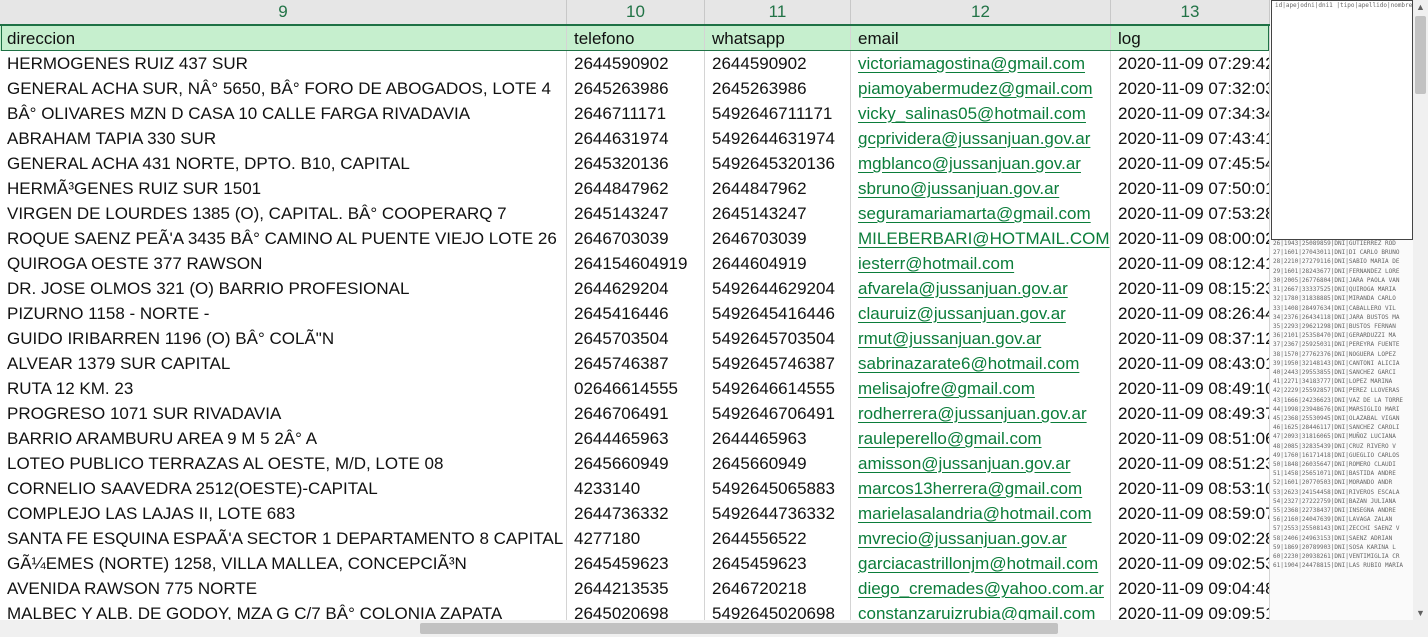  What do you see at coordinates (974, 213) in the screenshot?
I see `email-link: seguramariamarta@gmail.com` at bounding box center [974, 213].